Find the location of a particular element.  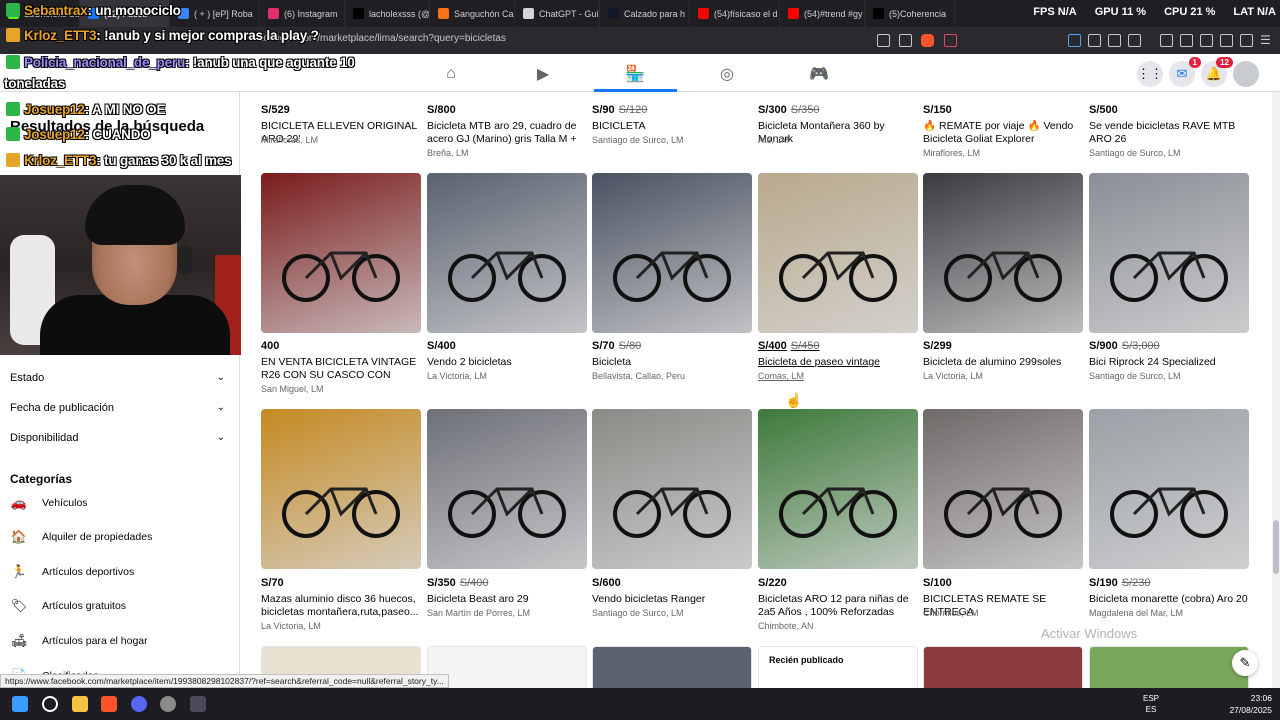

start-icon is located at coordinates (20, 704).